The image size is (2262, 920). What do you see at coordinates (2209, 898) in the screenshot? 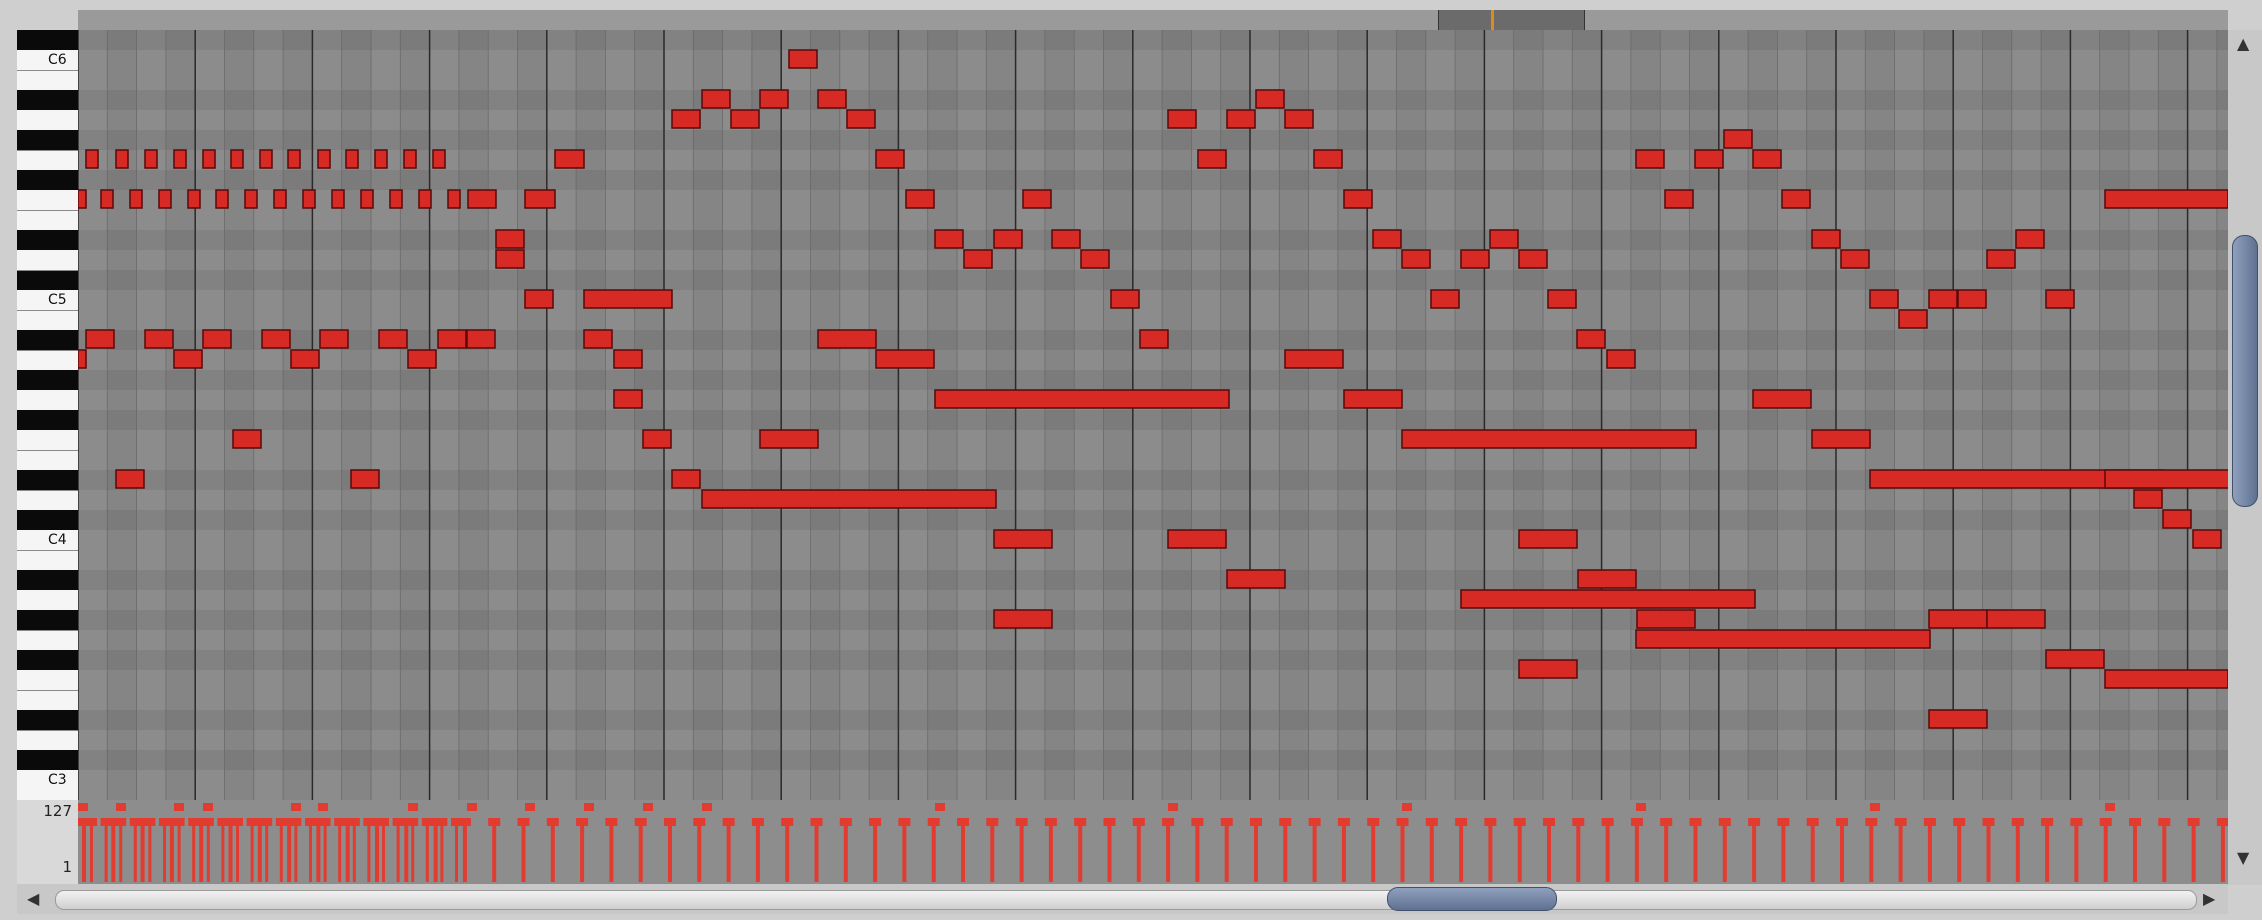
I see `triangle-right-icon: ▶` at bounding box center [2209, 898].